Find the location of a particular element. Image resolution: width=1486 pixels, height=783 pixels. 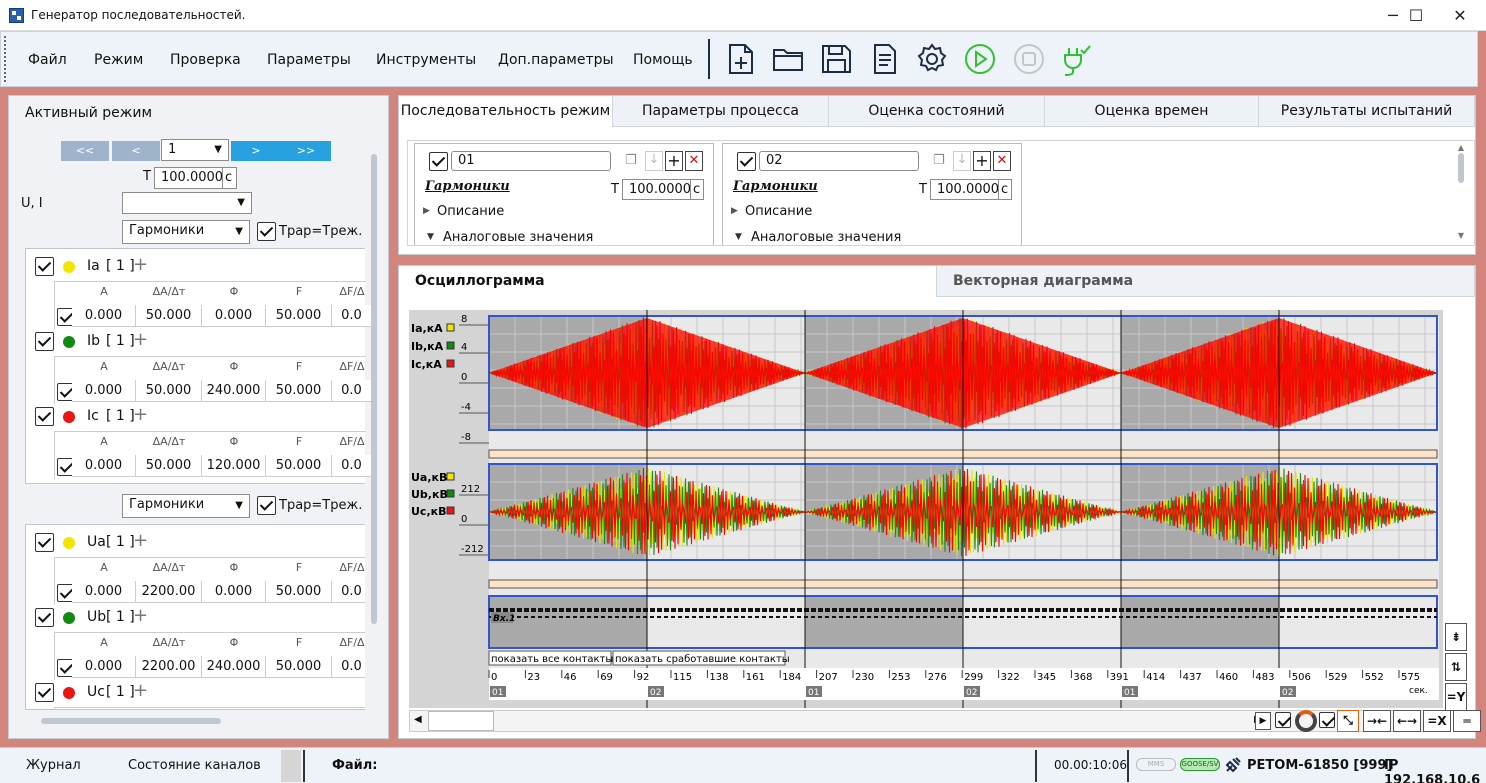

tab-state-eval: Оценка состояний is located at coordinates (937, 111).